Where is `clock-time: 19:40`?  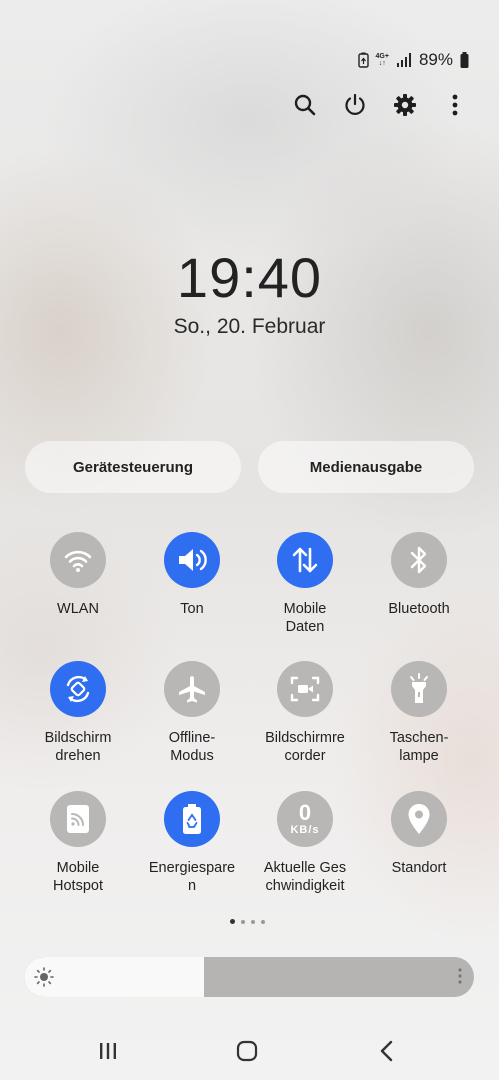 clock-time: 19:40 is located at coordinates (249, 277).